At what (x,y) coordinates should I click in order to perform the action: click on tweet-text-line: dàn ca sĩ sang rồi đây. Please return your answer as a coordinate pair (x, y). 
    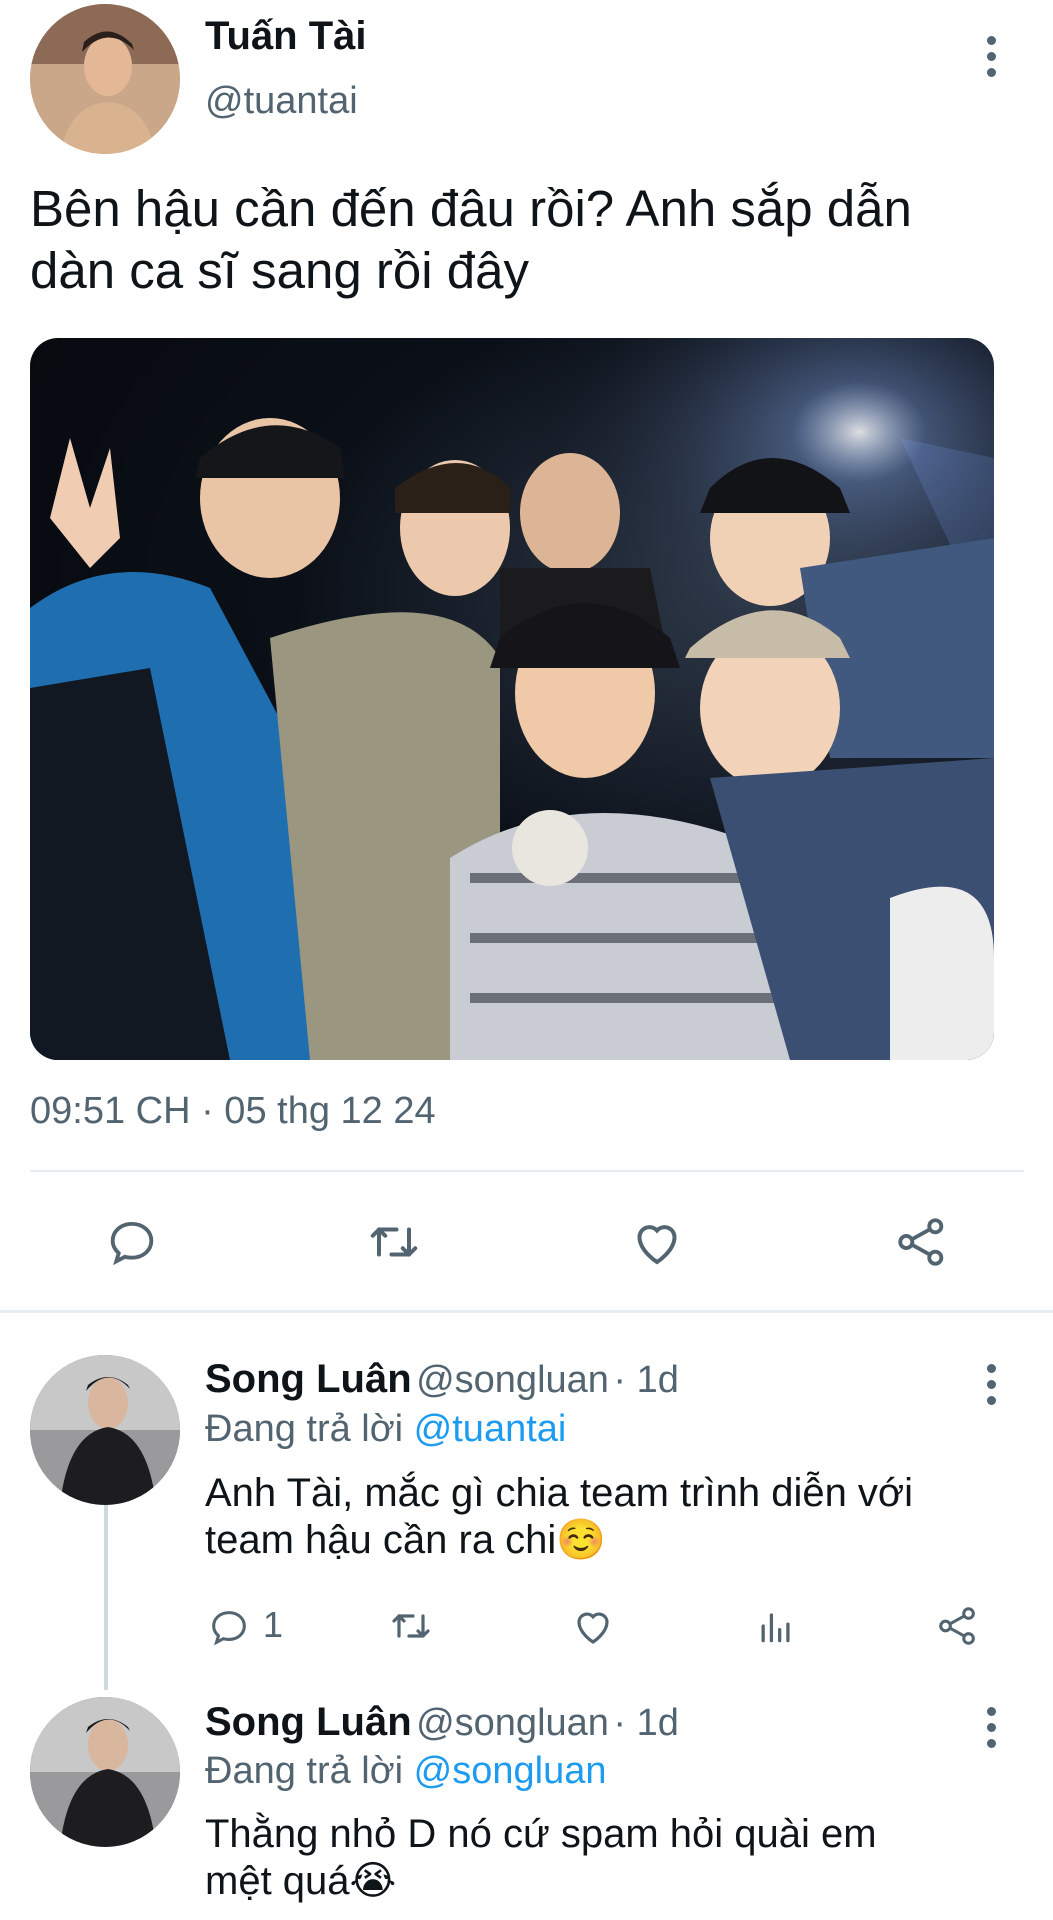
    Looking at the image, I should click on (279, 270).